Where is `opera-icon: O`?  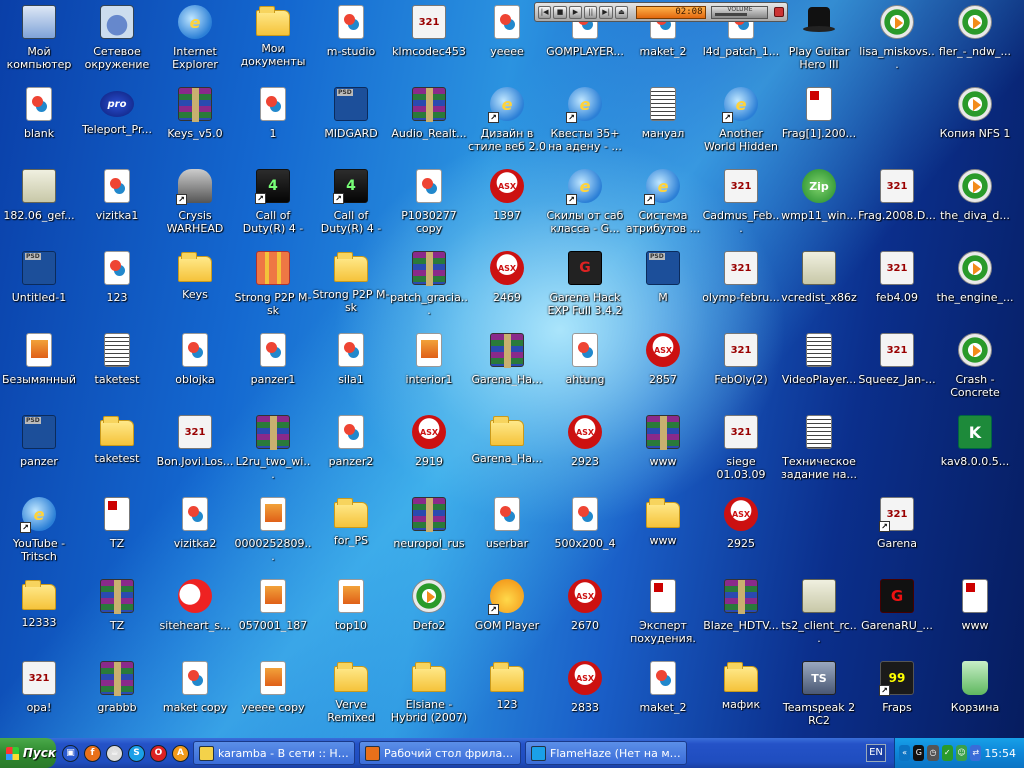 opera-icon: O is located at coordinates (158, 753).